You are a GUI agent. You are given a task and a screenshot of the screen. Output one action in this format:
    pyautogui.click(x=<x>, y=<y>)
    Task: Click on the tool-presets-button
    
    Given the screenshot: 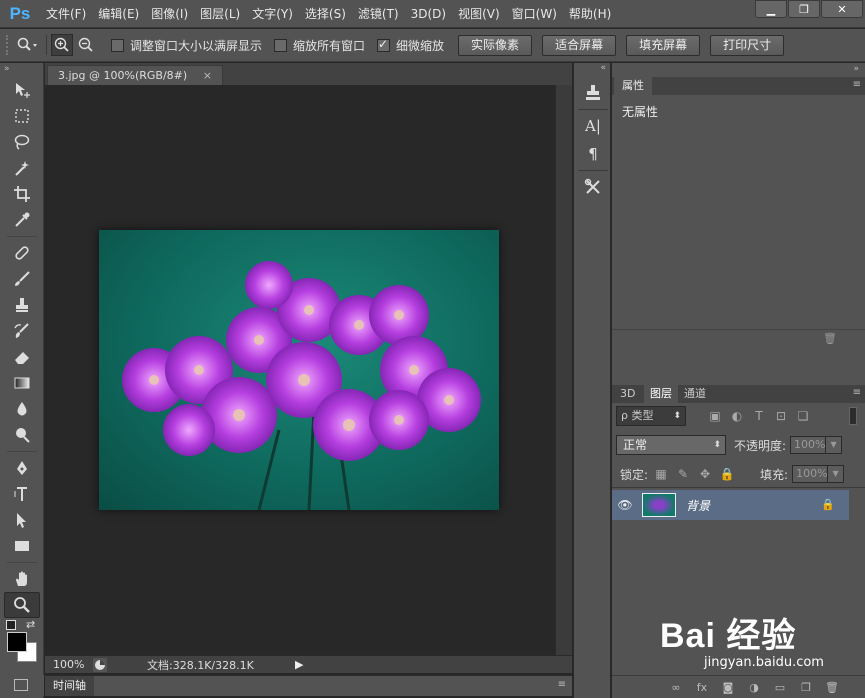 What is the action you would take?
    pyautogui.click(x=593, y=187)
    